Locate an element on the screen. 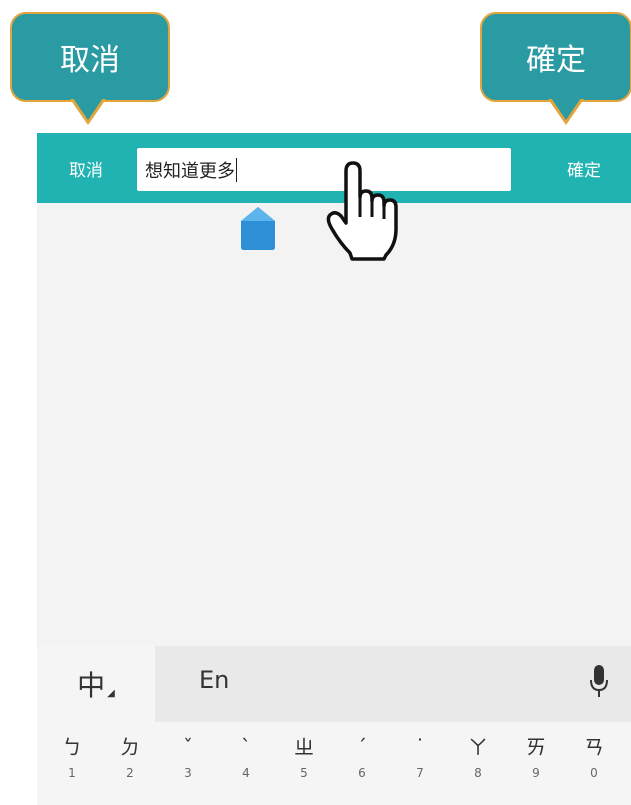 This screenshot has width=631, height=805. key-symbol: ㄓ is located at coordinates (304, 747).